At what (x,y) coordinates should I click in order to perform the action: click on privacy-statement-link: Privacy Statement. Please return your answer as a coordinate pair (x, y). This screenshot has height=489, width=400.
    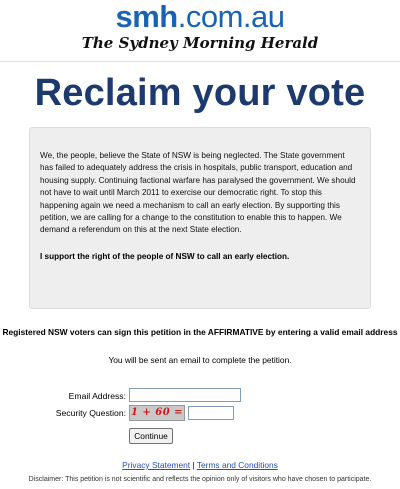
    Looking at the image, I should click on (156, 465).